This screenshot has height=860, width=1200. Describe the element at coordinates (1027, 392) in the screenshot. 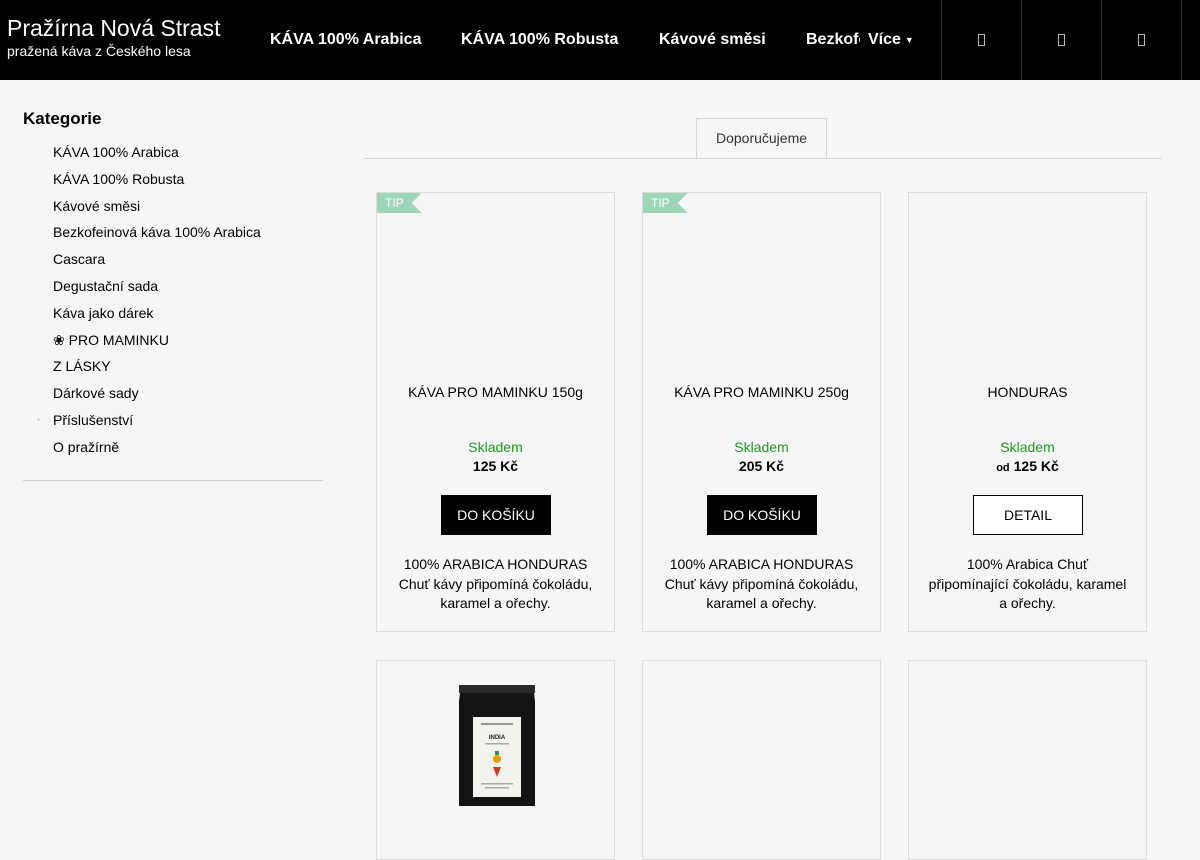

I see `product-name: HONDURAS` at that location.